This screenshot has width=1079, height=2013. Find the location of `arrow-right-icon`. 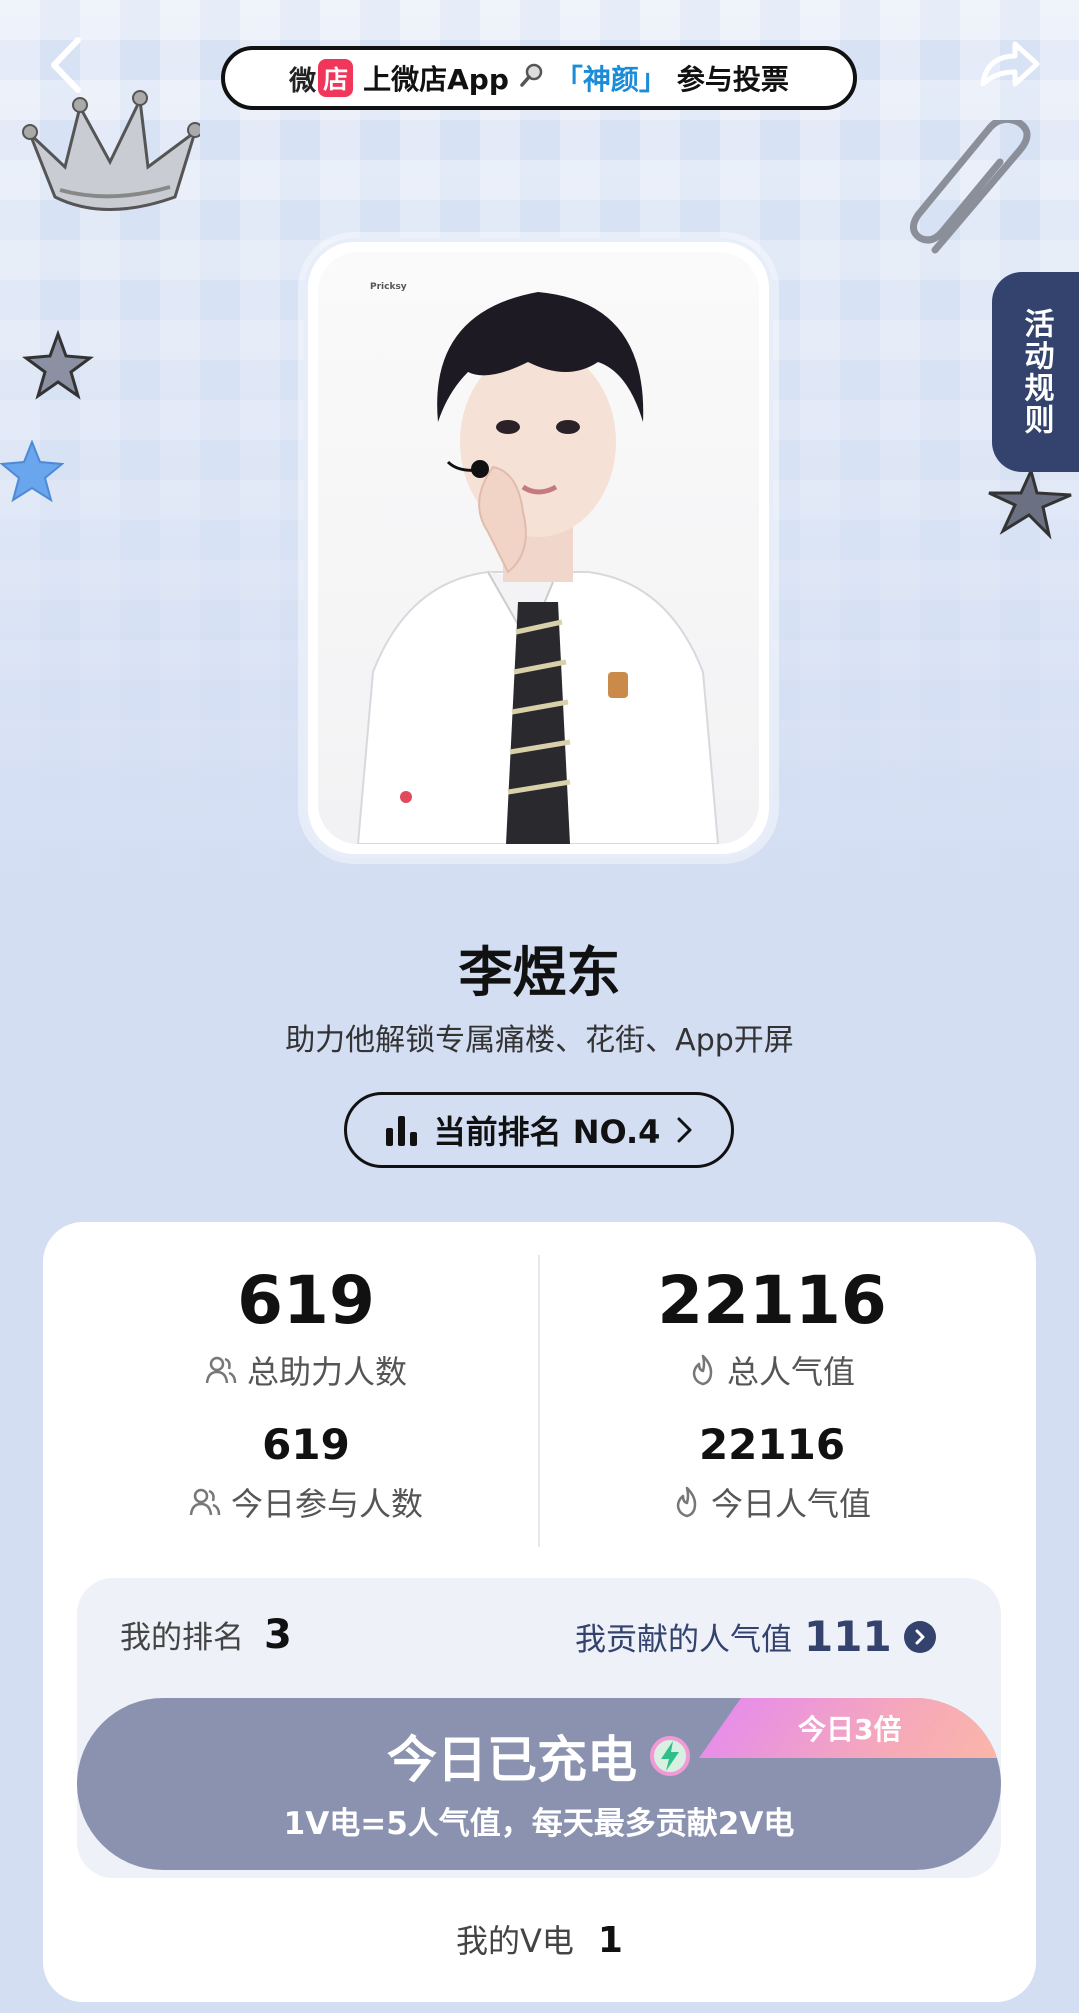

arrow-right-icon is located at coordinates (919, 1636).